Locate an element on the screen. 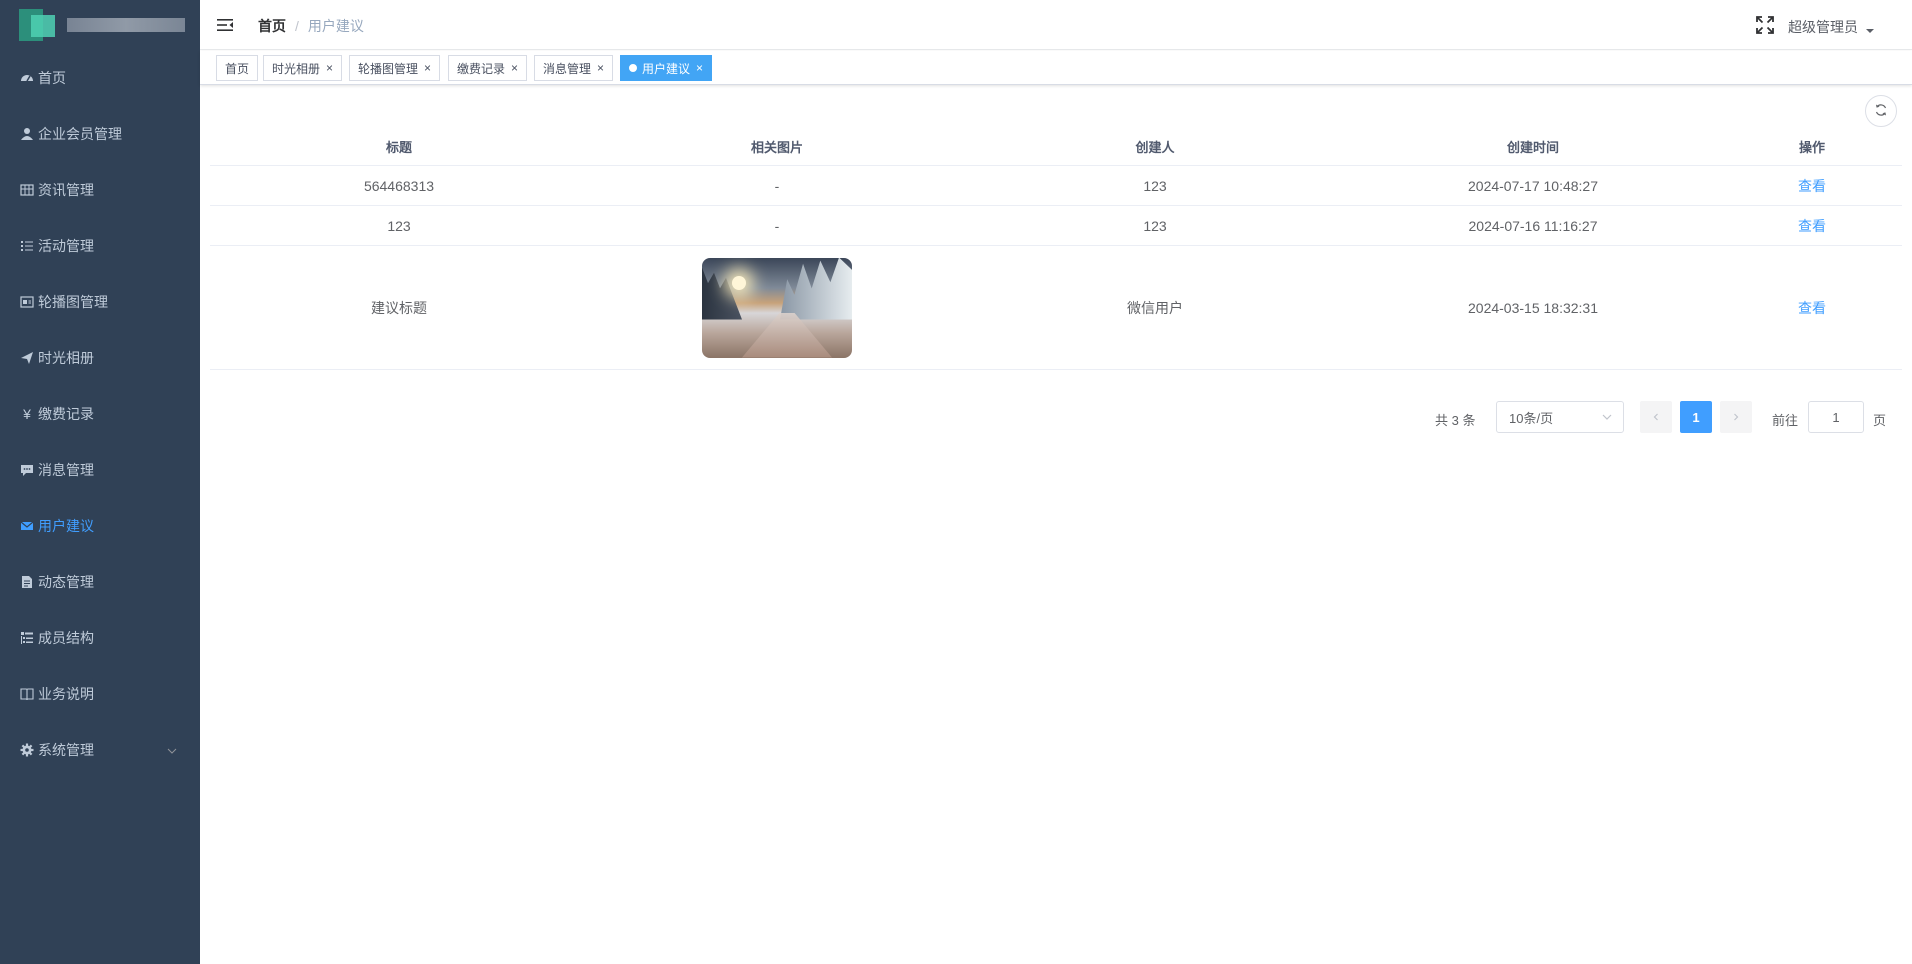 The width and height of the screenshot is (1912, 964). tag-label: 首页 is located at coordinates (237, 68).